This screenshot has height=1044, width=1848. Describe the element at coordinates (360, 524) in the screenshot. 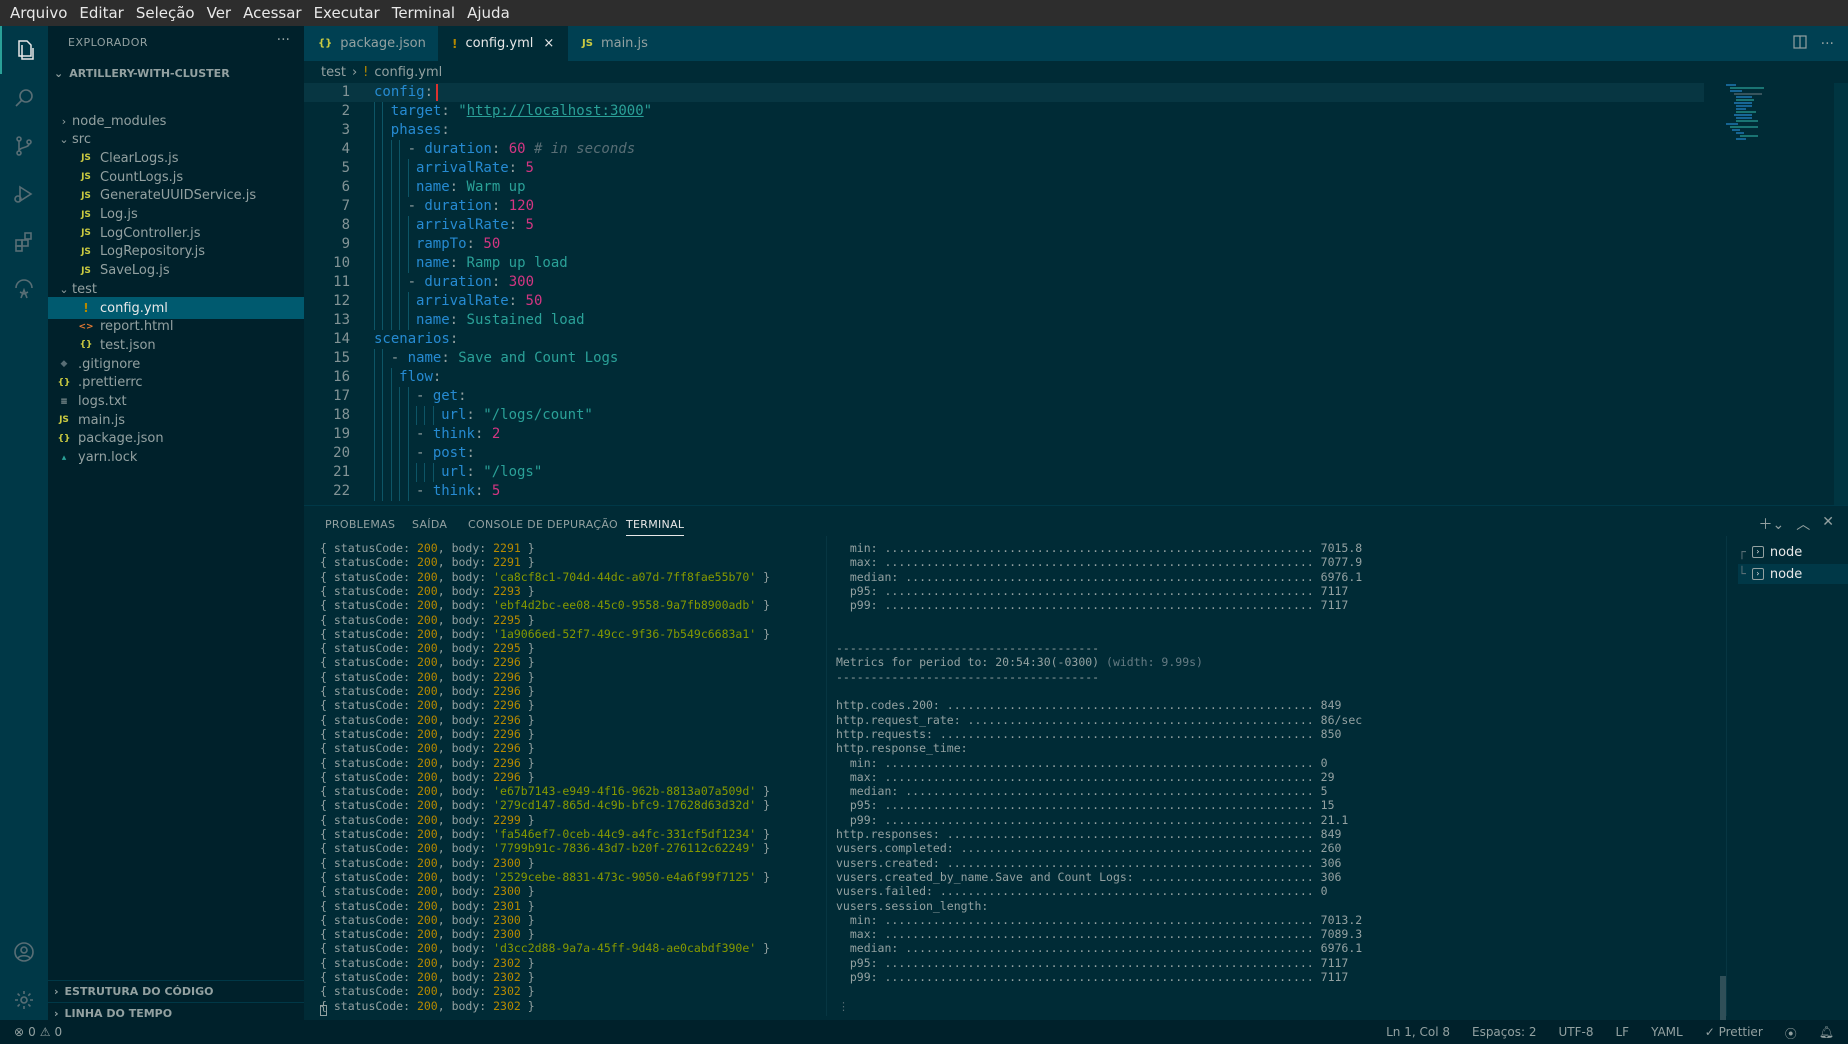

I see `tab-problems: PROBLEMAS` at that location.